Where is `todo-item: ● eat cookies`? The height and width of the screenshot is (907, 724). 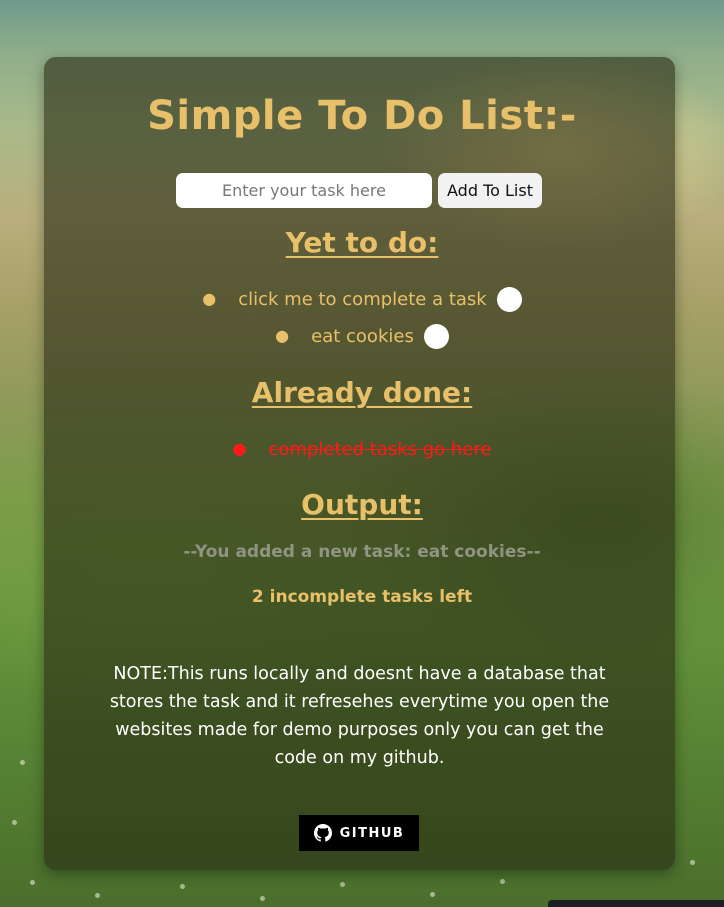 todo-item: ● eat cookies is located at coordinates (362, 336).